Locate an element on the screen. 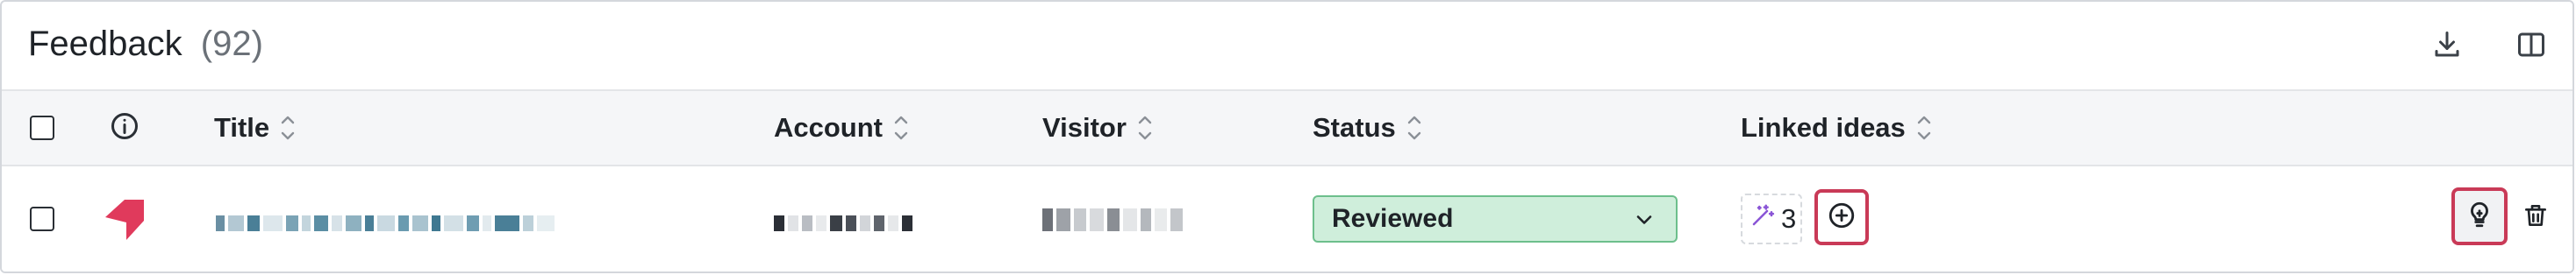  magic-wand-icon is located at coordinates (1763, 219).